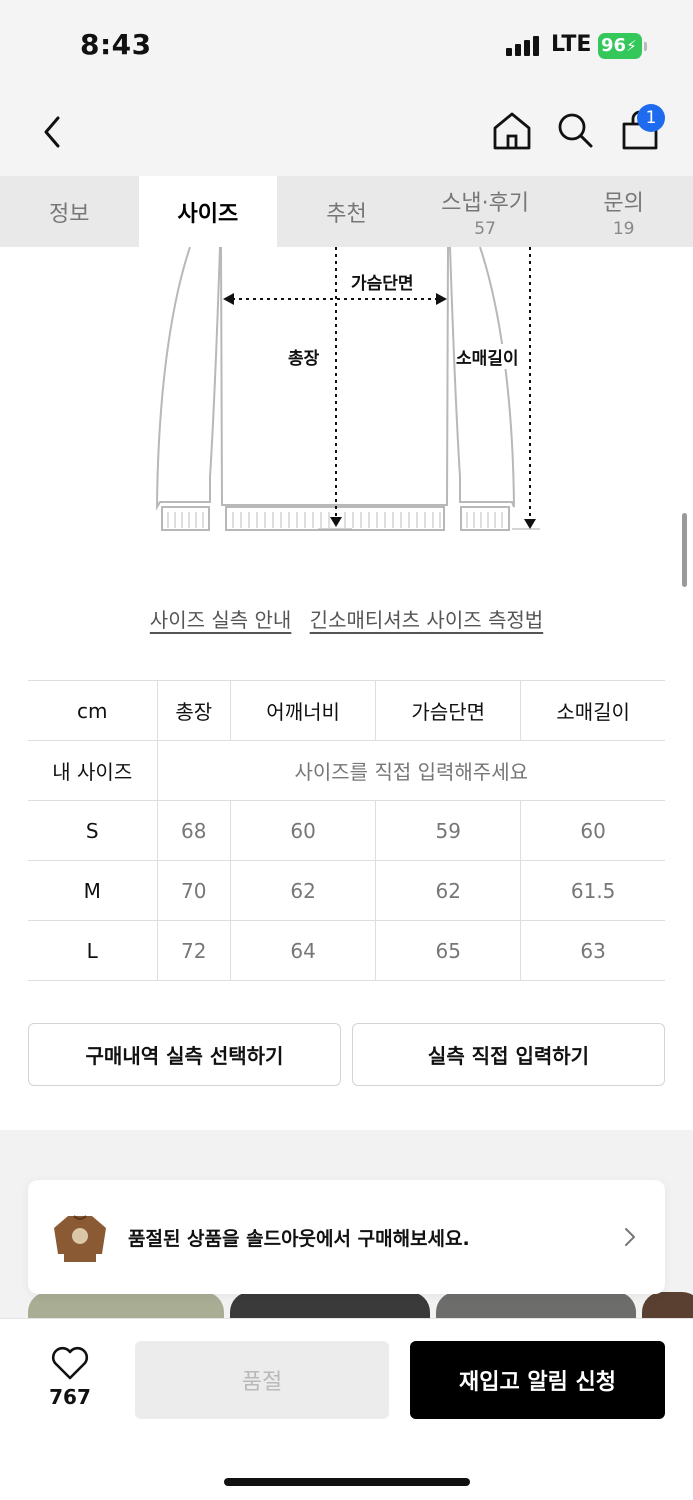 The image size is (693, 1500). I want to click on tab-size: 사이즈, so click(208, 211).